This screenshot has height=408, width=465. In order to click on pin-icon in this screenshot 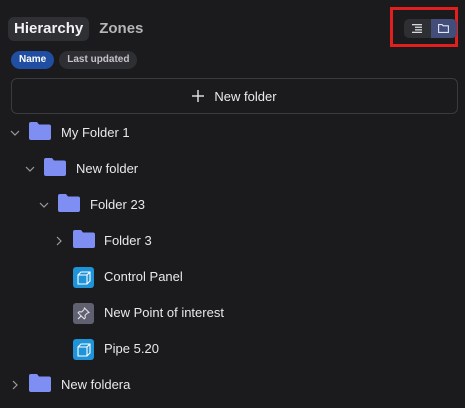, I will do `click(83, 313)`.